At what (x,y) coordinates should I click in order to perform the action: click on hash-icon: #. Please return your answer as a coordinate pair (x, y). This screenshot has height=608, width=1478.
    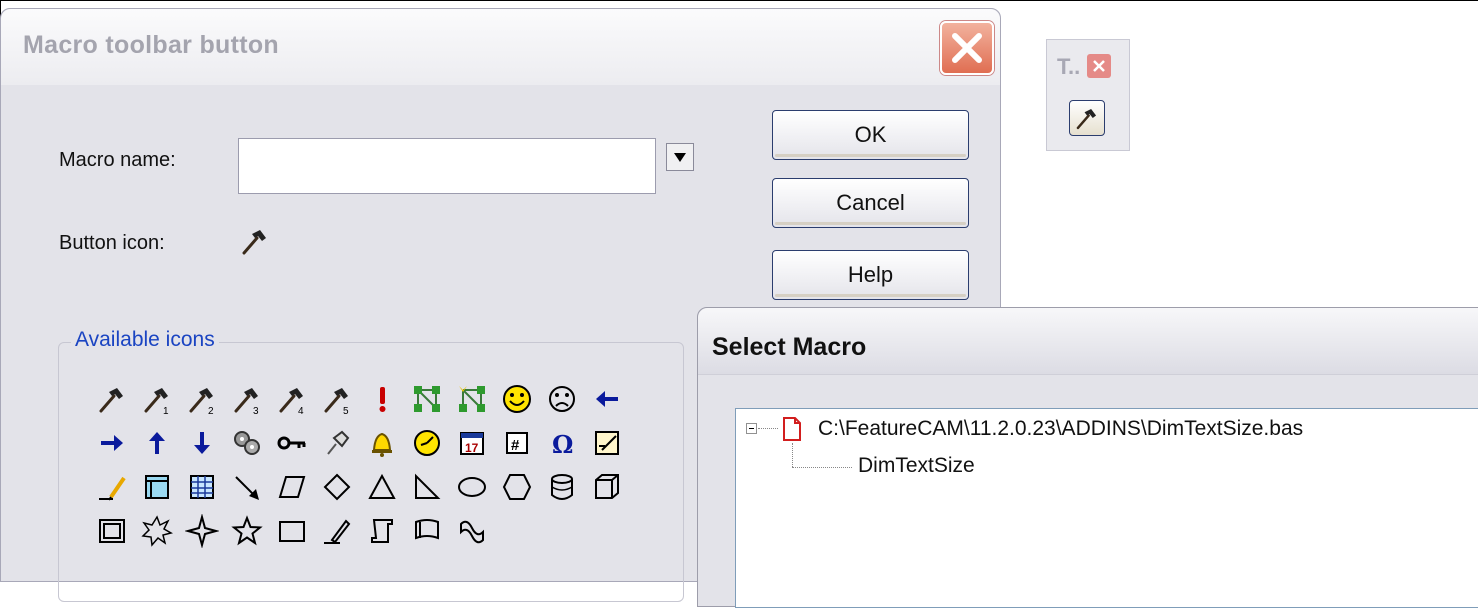
    Looking at the image, I should click on (517, 443).